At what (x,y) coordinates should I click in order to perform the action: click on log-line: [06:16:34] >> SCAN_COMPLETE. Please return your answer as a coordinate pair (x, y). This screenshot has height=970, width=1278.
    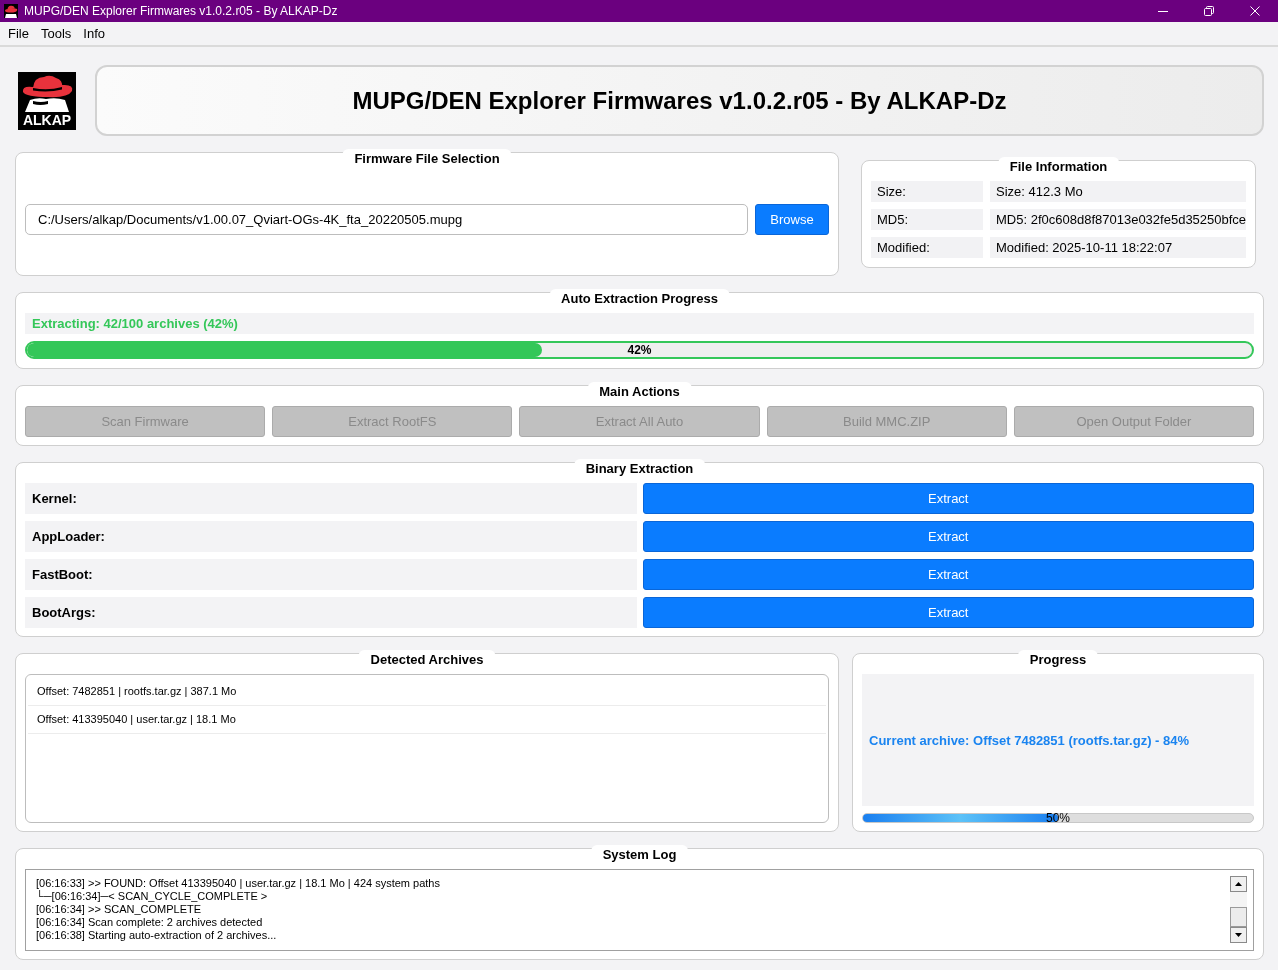
    Looking at the image, I should click on (119, 909).